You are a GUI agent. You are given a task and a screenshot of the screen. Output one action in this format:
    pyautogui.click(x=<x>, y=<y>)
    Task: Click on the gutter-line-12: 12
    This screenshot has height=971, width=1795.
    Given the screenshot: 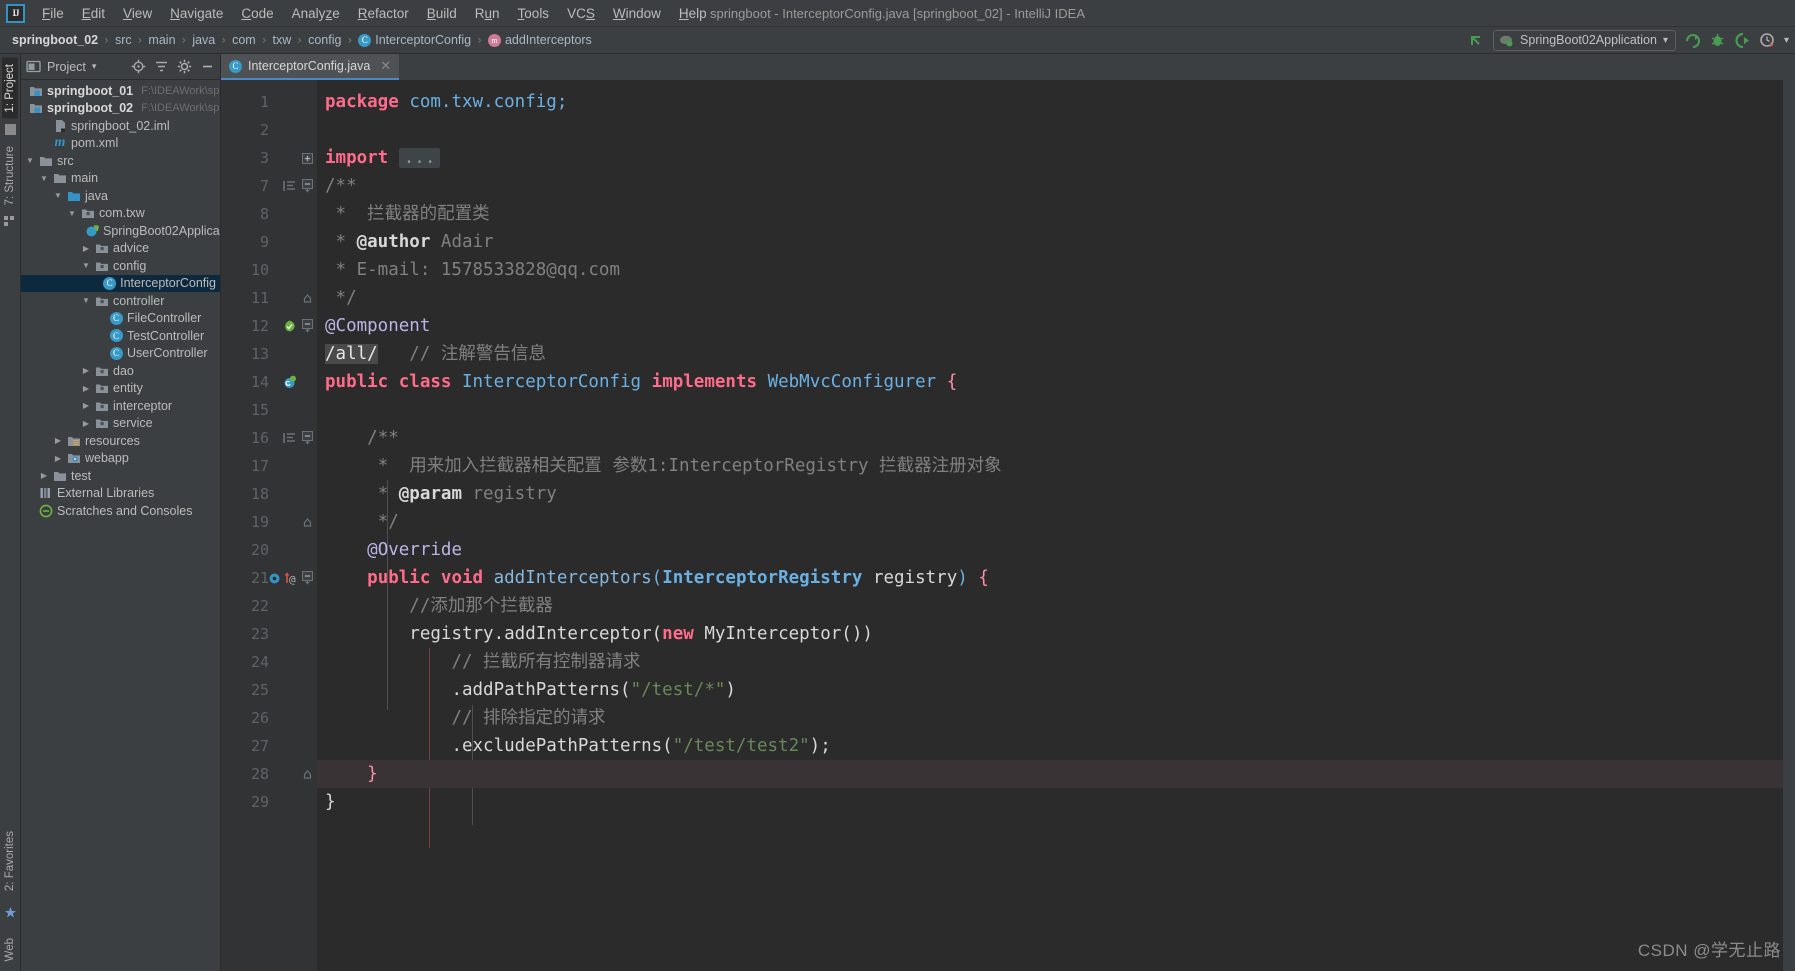 What is the action you would take?
    pyautogui.click(x=269, y=326)
    